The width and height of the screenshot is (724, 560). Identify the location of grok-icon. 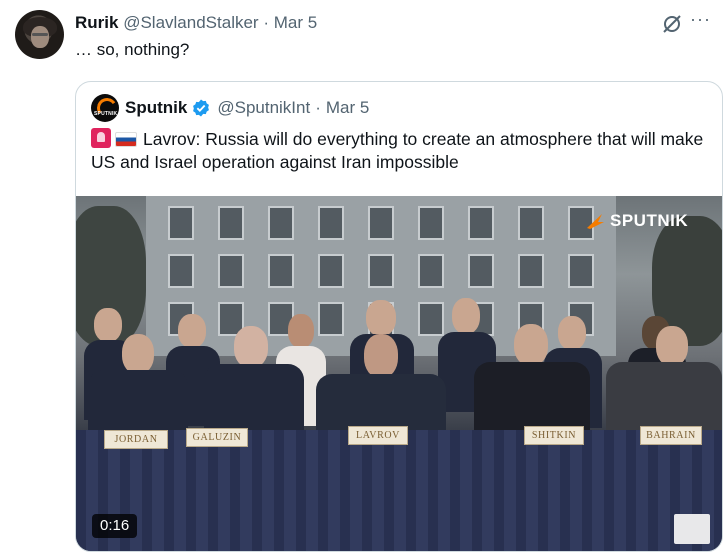
(672, 24).